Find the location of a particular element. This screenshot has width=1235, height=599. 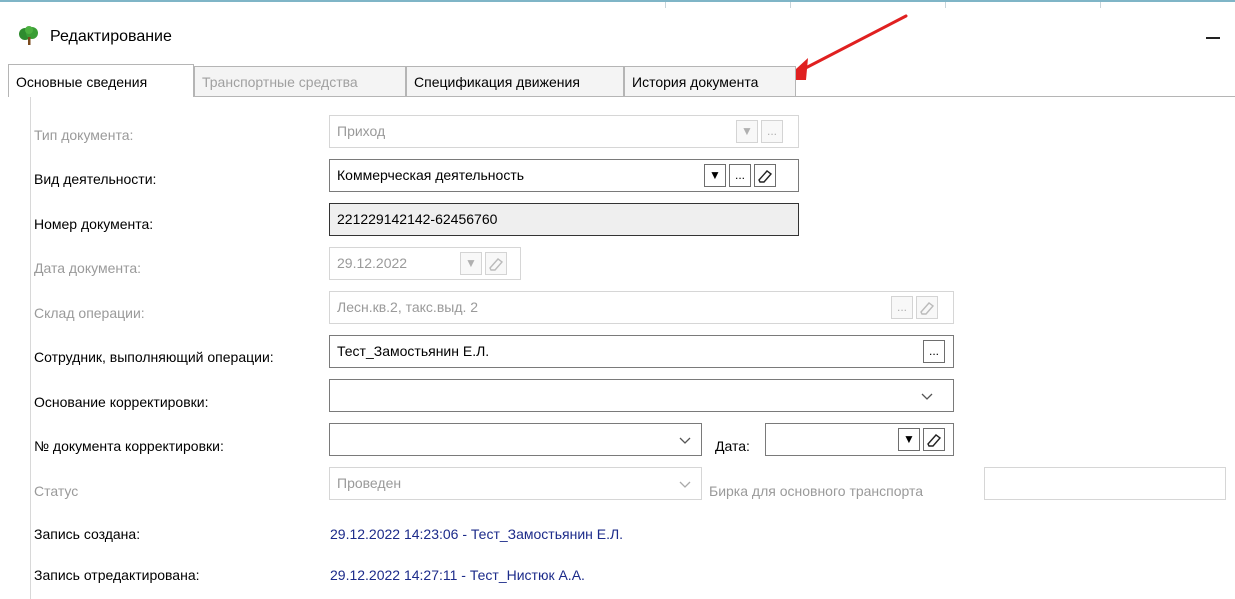

correction-reason-select is located at coordinates (641, 395).